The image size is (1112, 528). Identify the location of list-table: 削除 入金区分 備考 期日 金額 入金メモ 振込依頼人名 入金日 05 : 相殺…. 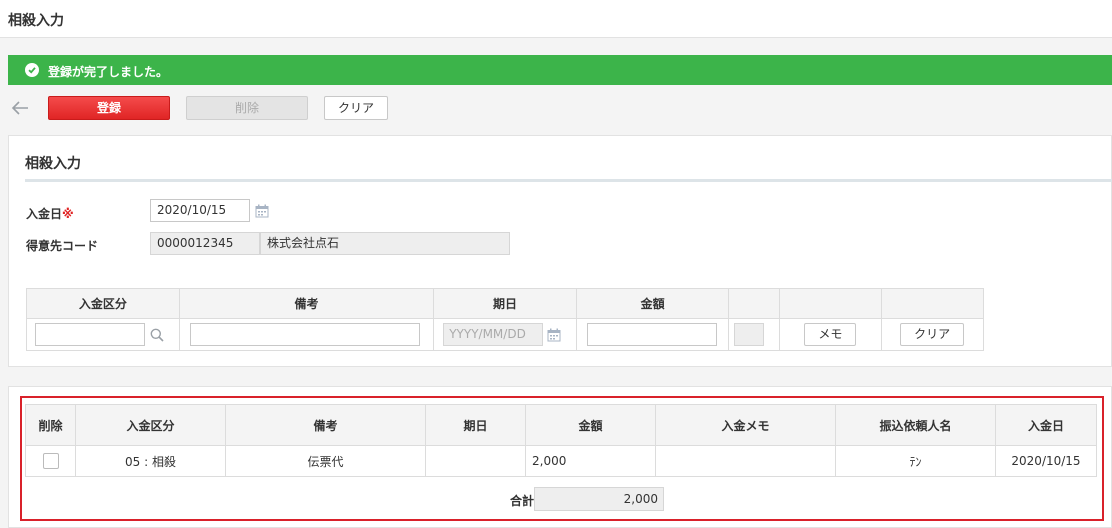
(561, 440).